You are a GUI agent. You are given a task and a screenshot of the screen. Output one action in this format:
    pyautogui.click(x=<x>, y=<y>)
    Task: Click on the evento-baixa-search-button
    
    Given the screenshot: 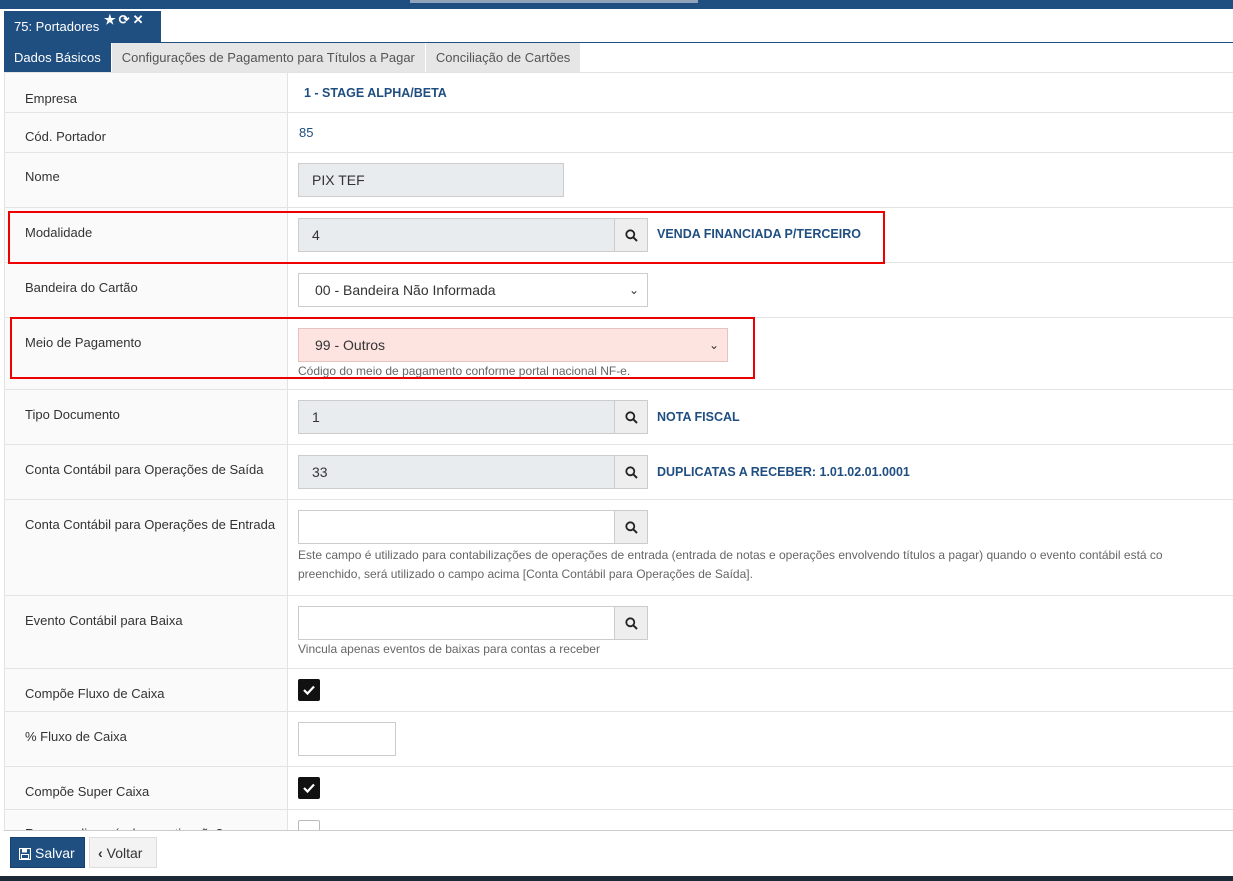 What is the action you would take?
    pyautogui.click(x=631, y=623)
    